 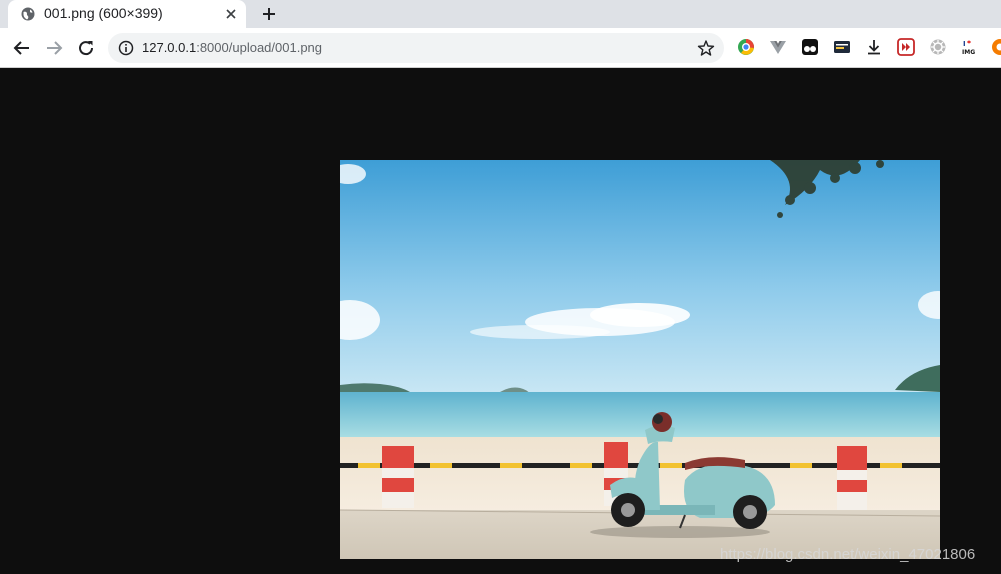 I want to click on star-icon, so click(x=706, y=48).